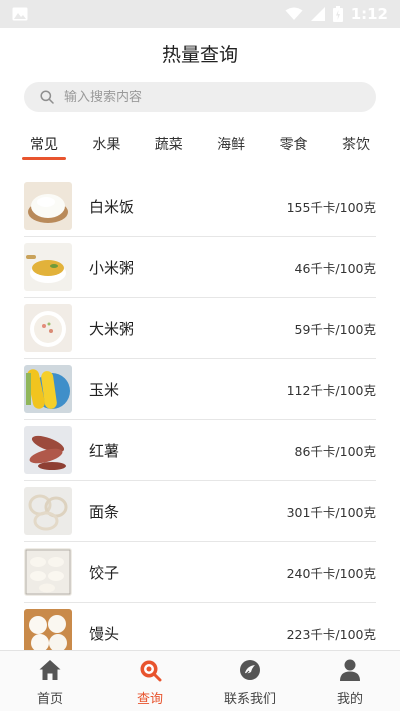  Describe the element at coordinates (349, 699) in the screenshot. I see `nav-profile-label: 我的` at that location.